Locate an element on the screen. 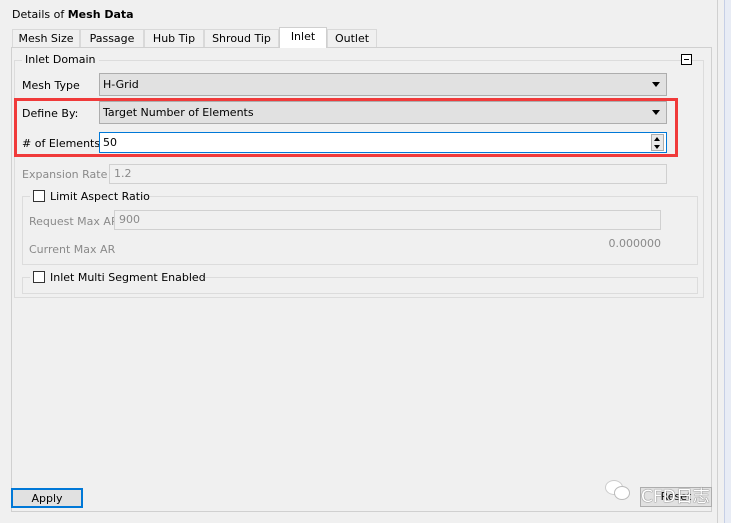 The width and height of the screenshot is (731, 523). mesh-type-select: H-Grid is located at coordinates (383, 84).